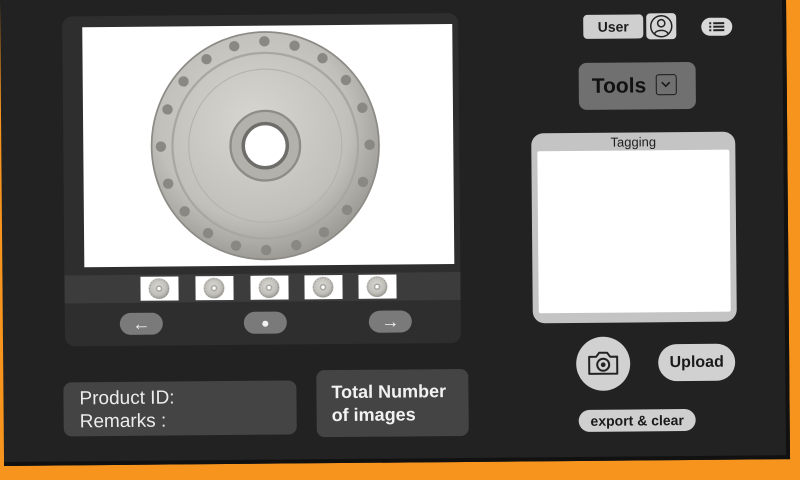  I want to click on total-images-line-2: of images, so click(373, 415).